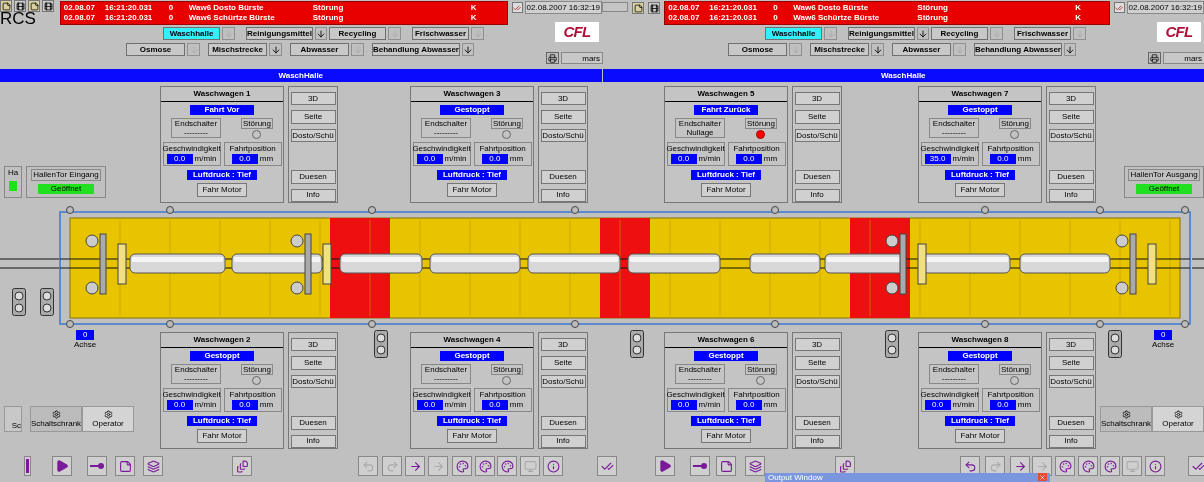 This screenshot has width=1204, height=482. What do you see at coordinates (615, 7) in the screenshot?
I see `text-field` at bounding box center [615, 7].